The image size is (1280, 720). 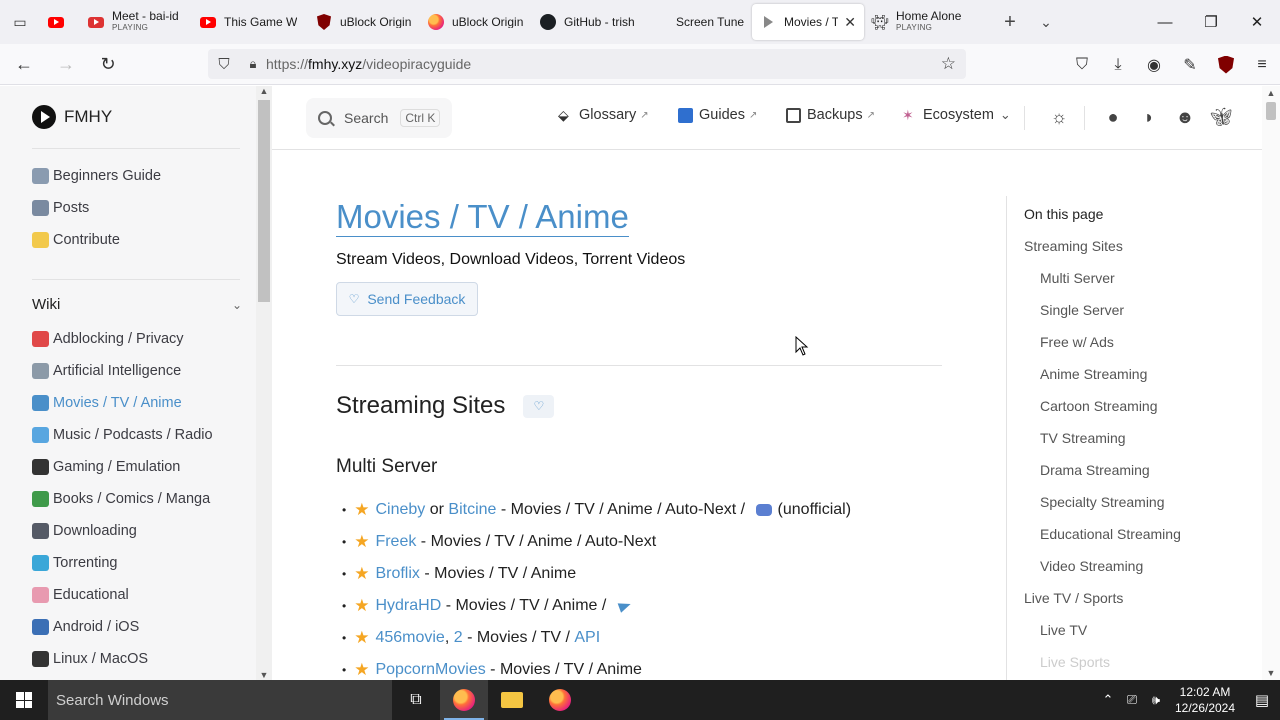 I want to click on tab: Screen Tunes, so click(x=698, y=22).